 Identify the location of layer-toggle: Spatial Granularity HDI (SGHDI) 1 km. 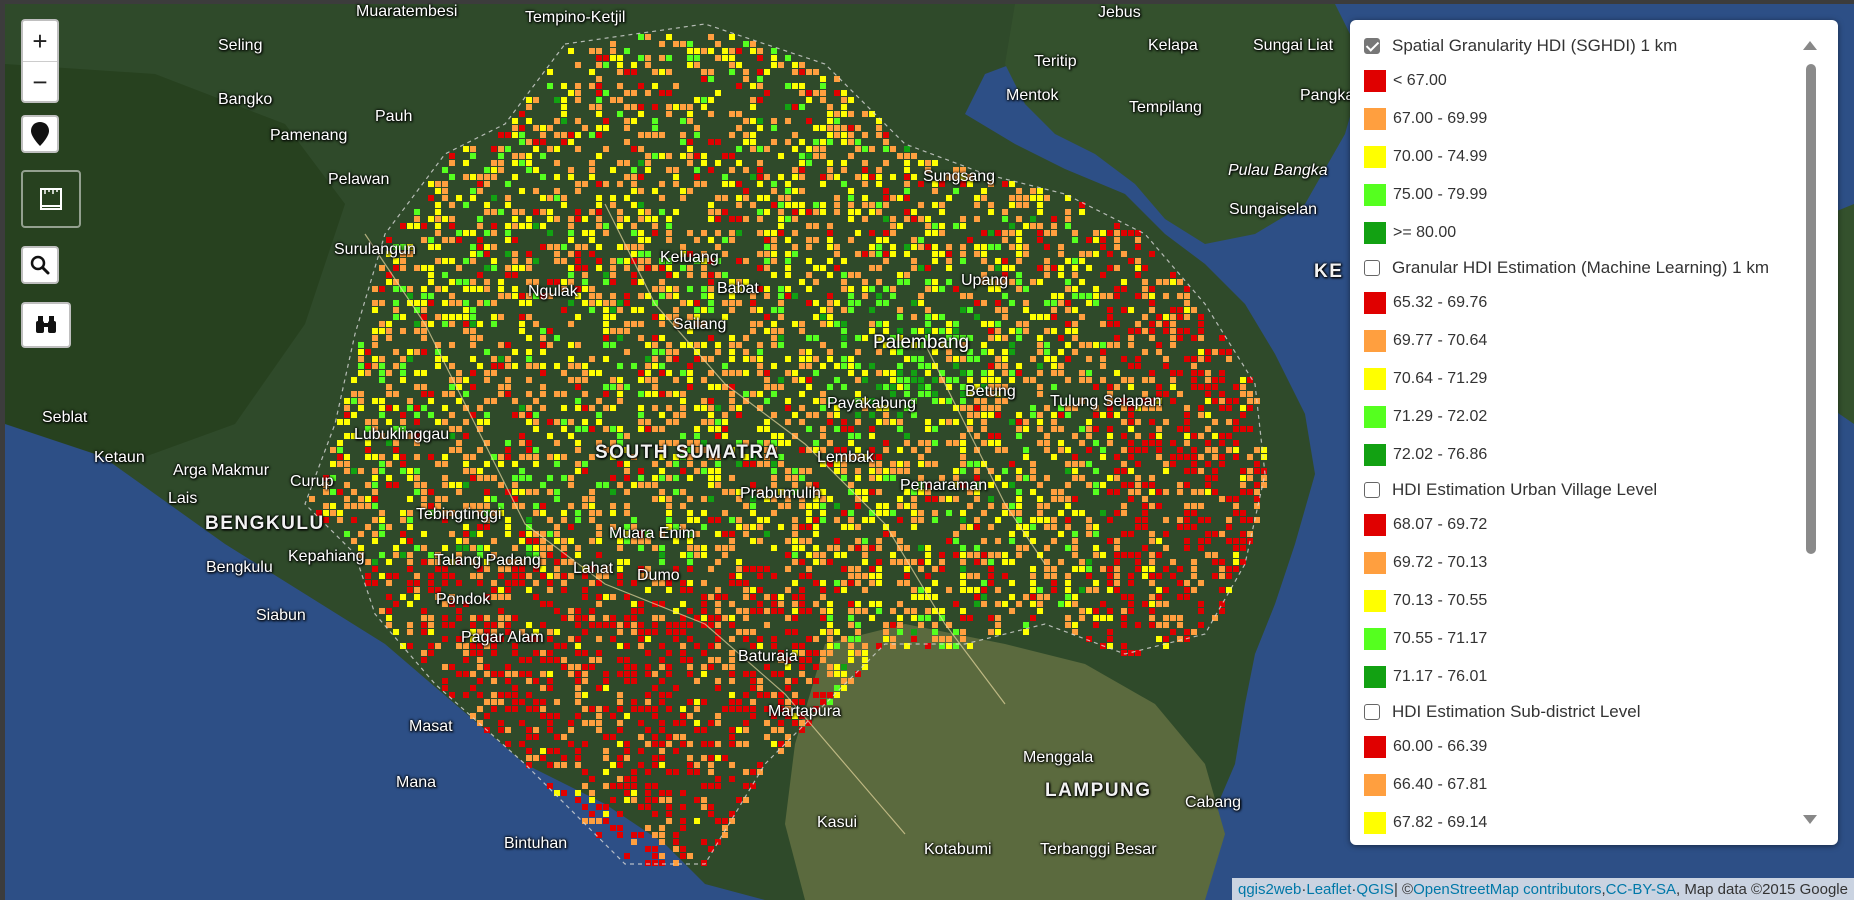
(1594, 46).